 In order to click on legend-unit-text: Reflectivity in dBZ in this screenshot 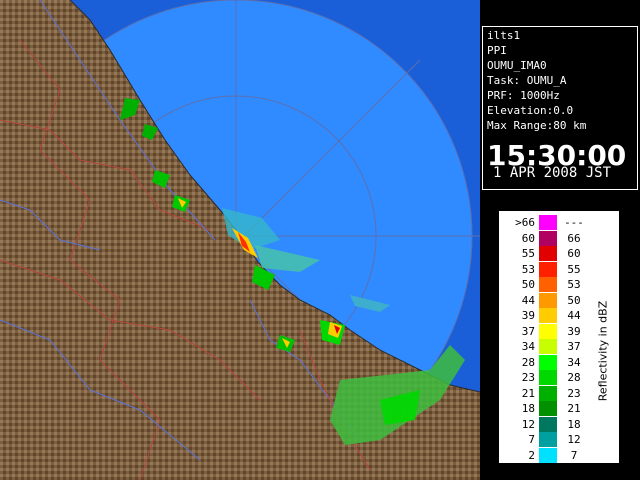, I will do `click(603, 351)`.